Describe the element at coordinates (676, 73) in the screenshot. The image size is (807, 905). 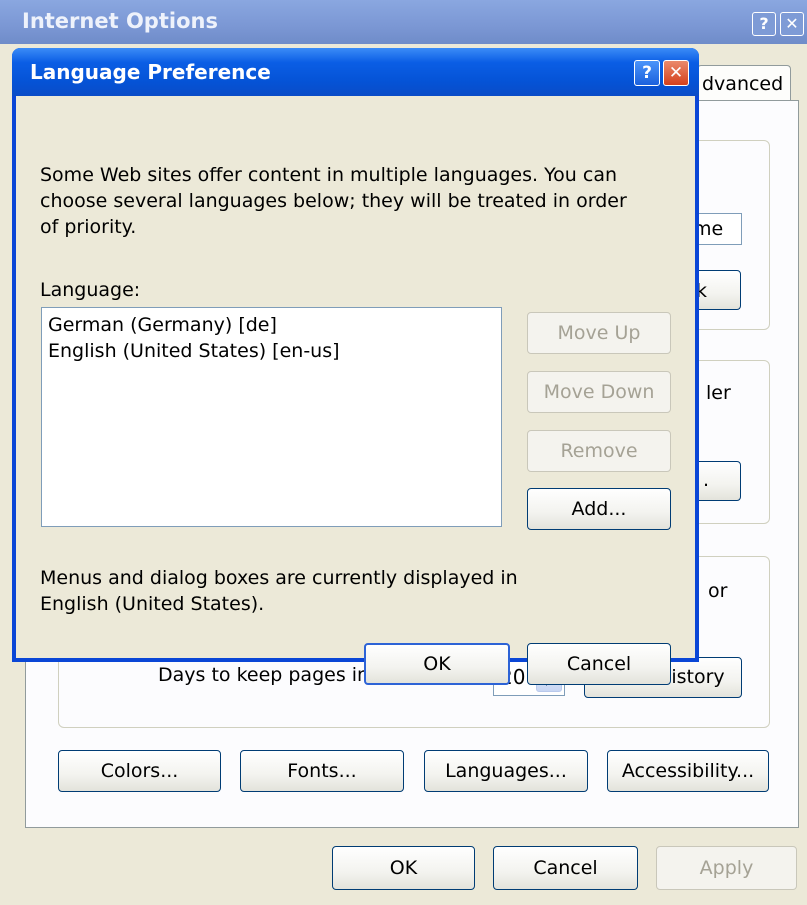
I see `dialog-close-icon: ✕` at that location.